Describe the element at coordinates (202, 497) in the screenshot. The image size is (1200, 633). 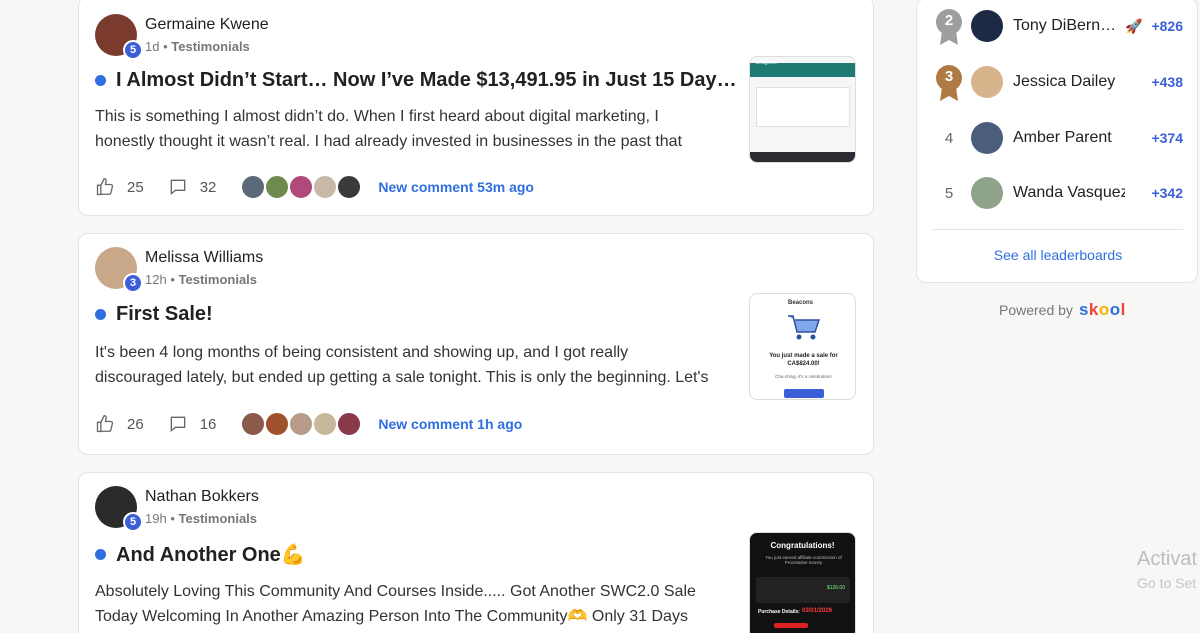
I see `author-name: Nathan Bokkers` at that location.